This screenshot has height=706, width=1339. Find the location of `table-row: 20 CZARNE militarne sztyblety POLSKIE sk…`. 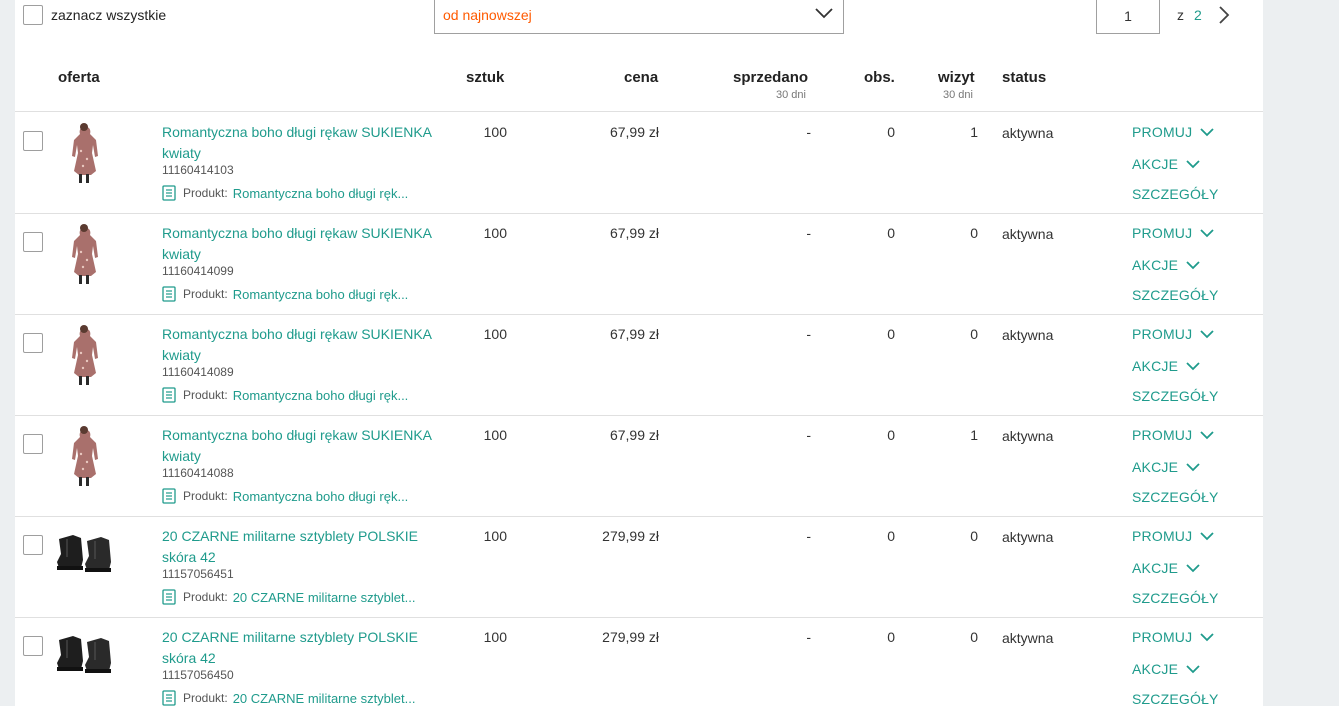

table-row: 20 CZARNE militarne sztyblety POLSKIE sk… is located at coordinates (639, 567).